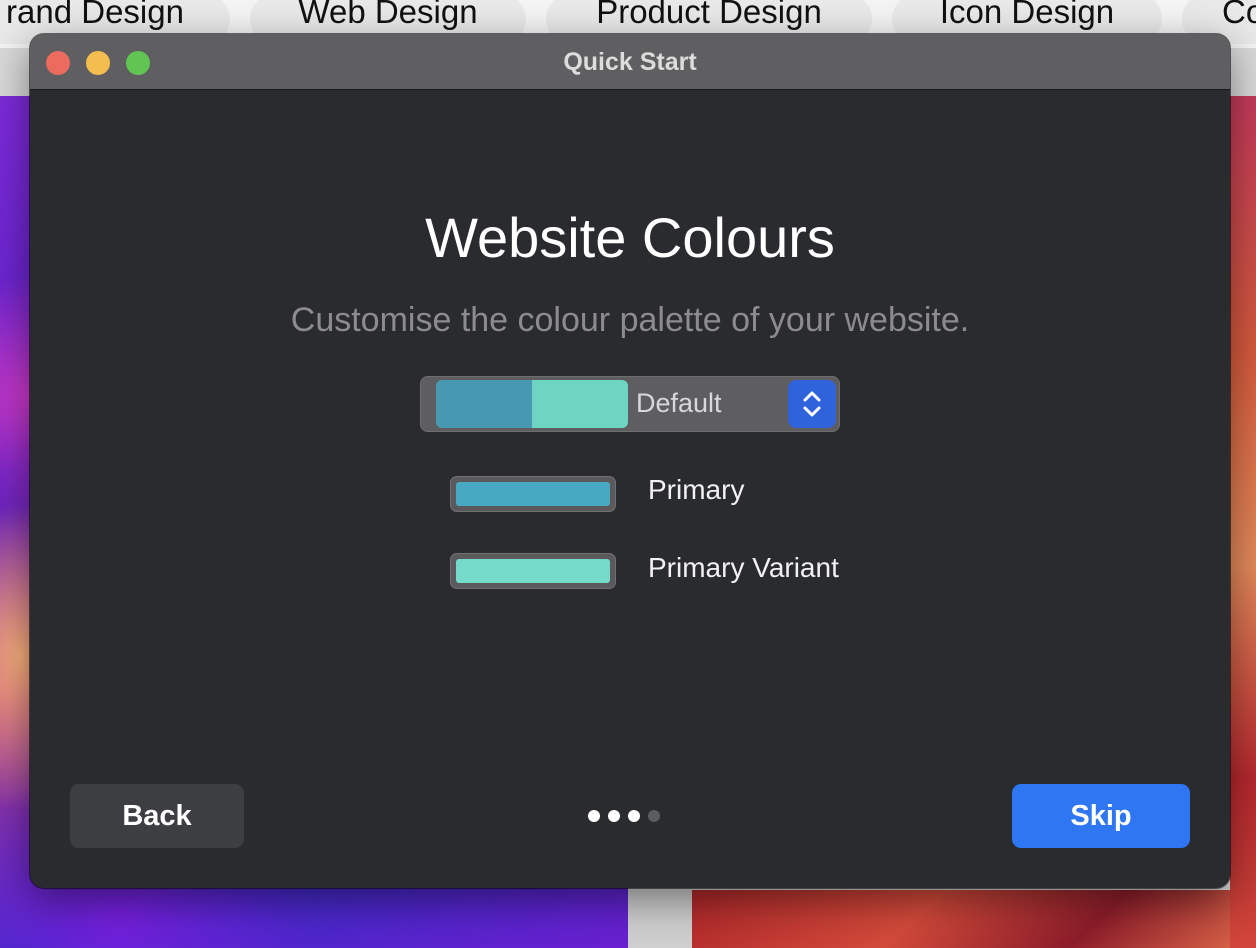  I want to click on skip-button: Skip, so click(1101, 816).